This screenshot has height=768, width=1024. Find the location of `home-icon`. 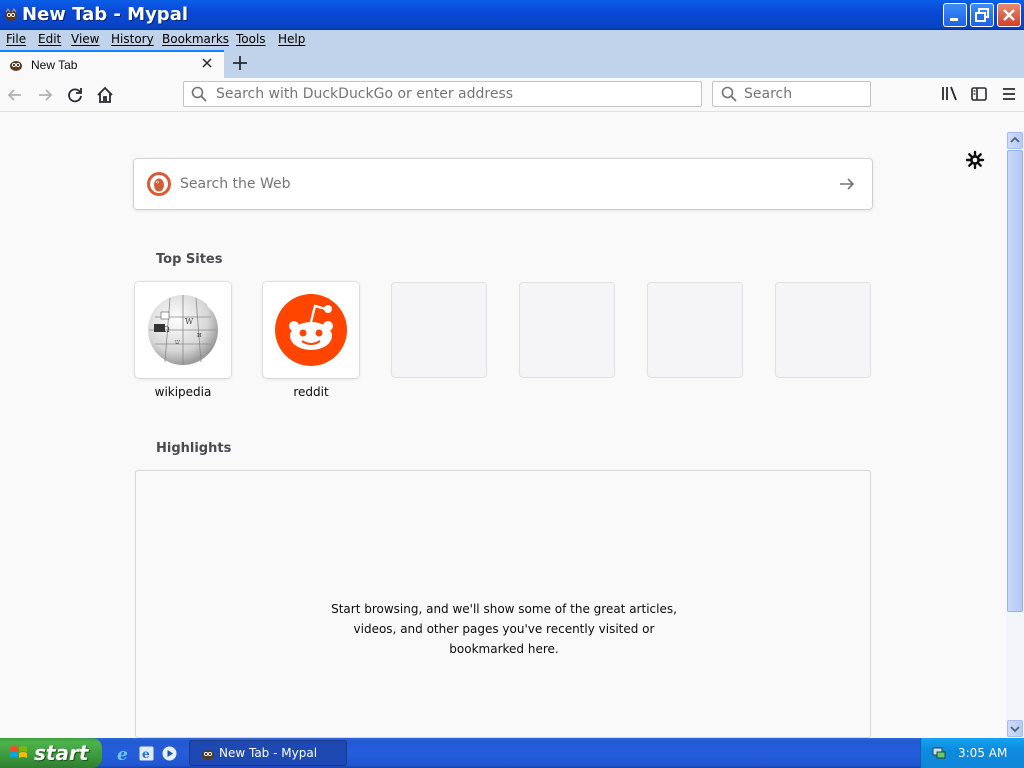

home-icon is located at coordinates (105, 95).